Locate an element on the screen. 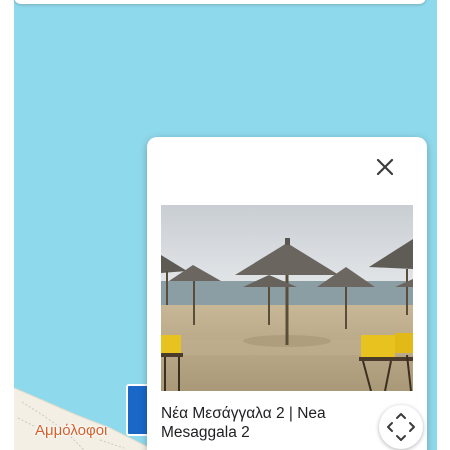  close-icon is located at coordinates (385, 167).